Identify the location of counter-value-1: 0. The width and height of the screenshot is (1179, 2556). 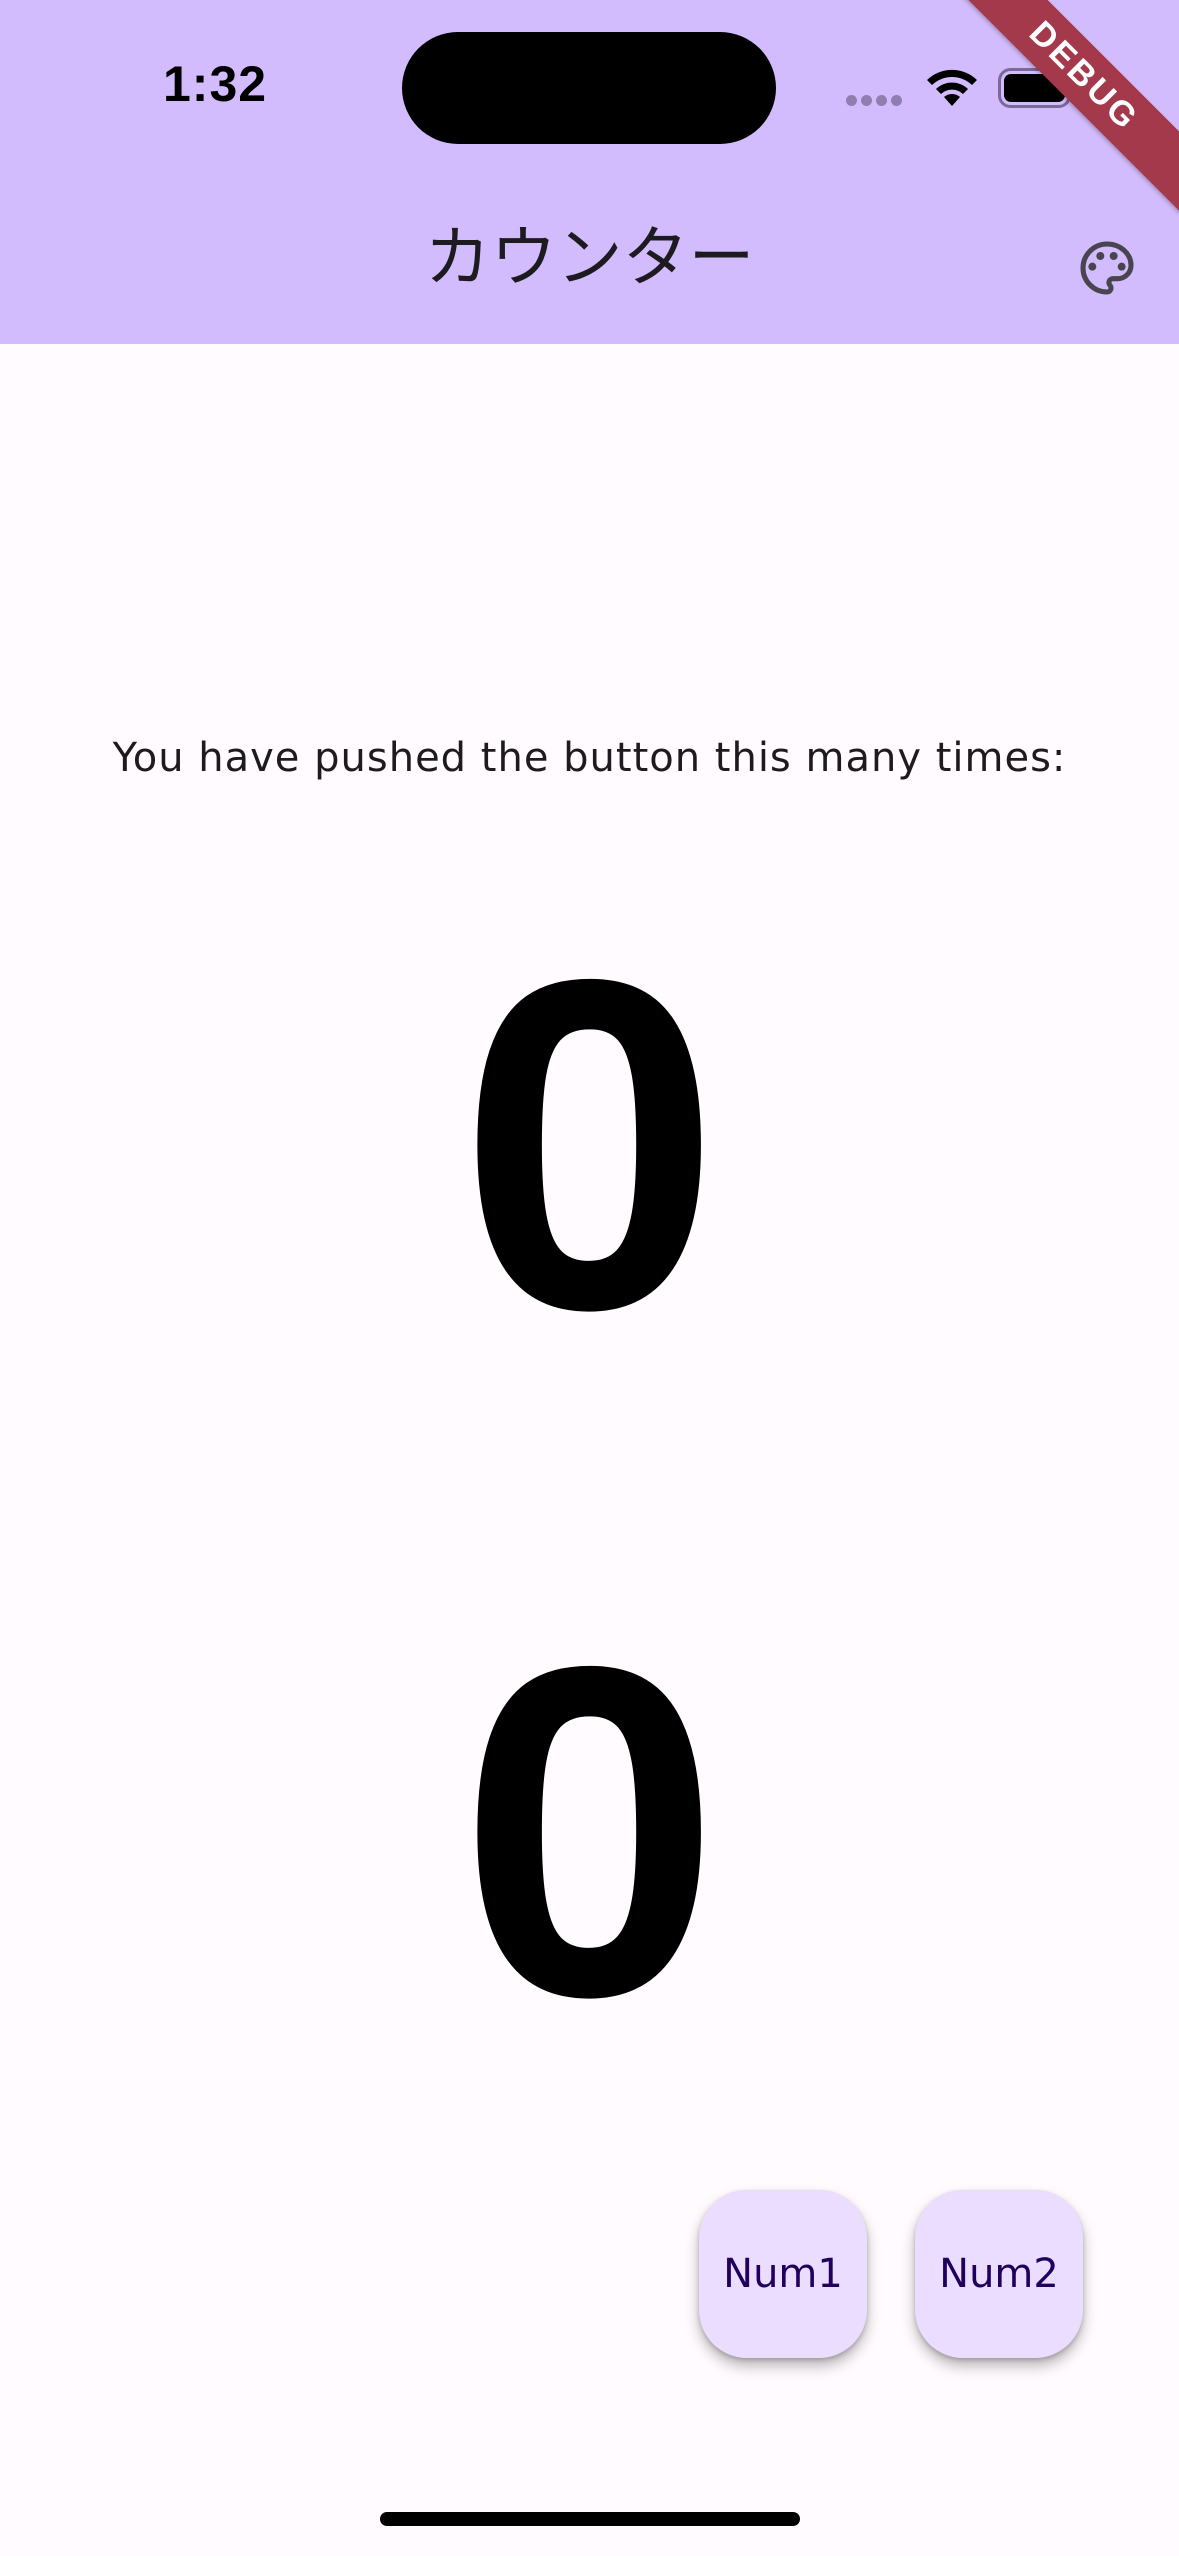
(589, 1144).